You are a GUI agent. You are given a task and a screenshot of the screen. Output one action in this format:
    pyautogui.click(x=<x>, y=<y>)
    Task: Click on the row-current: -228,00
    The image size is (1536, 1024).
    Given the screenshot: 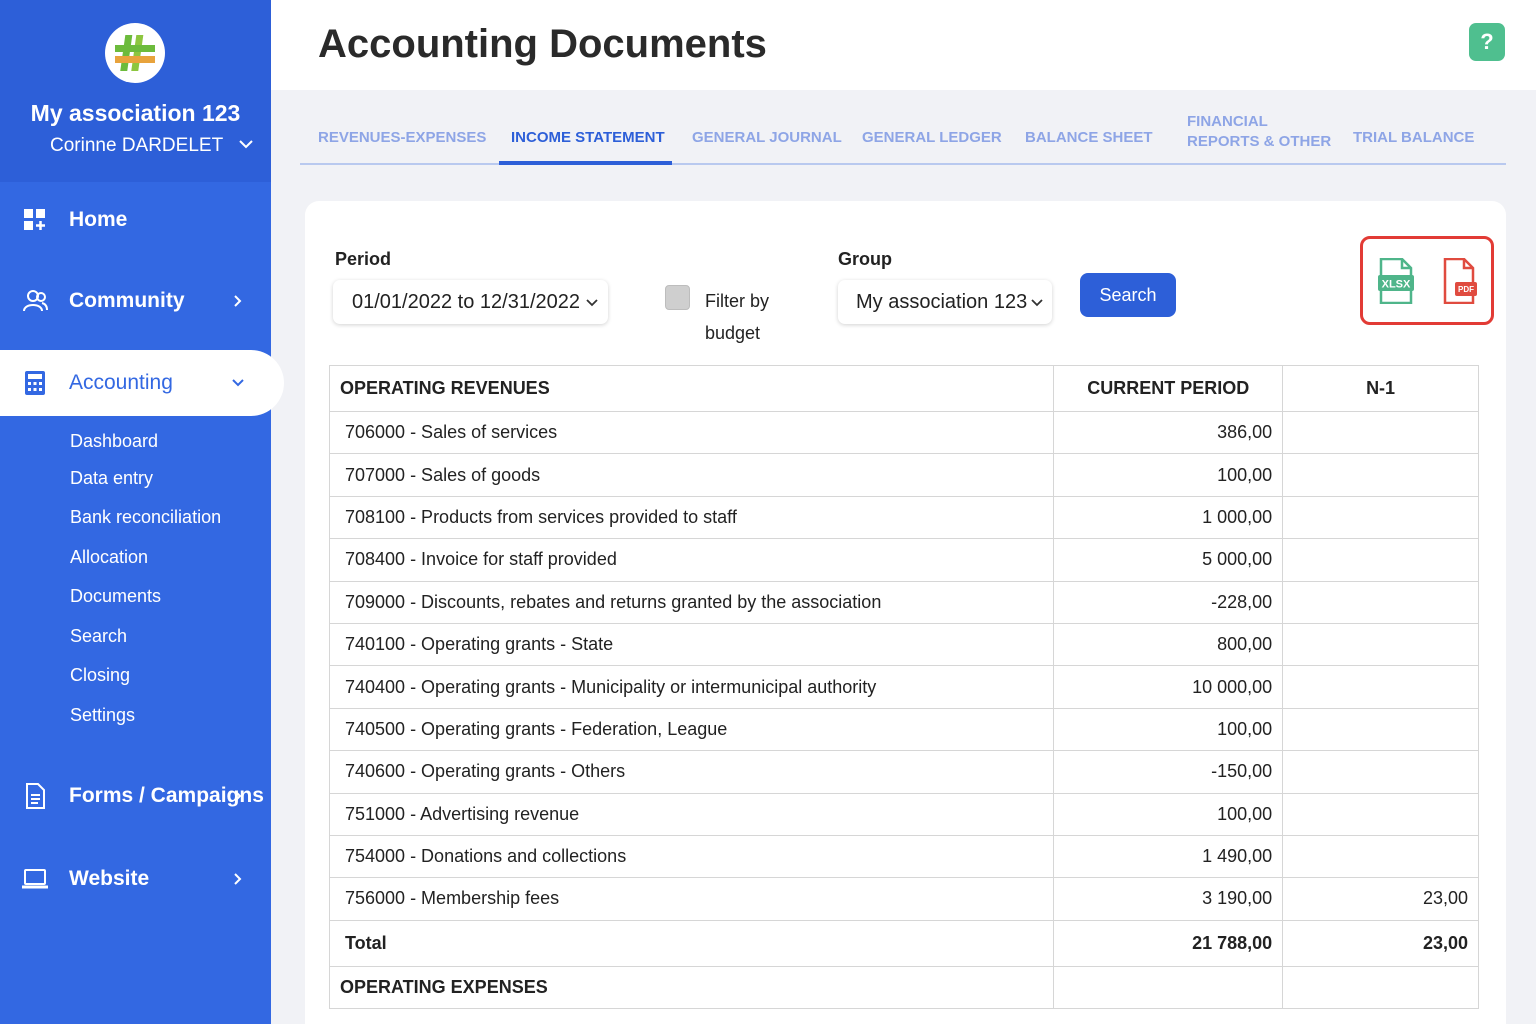 What is the action you would take?
    pyautogui.click(x=1168, y=602)
    